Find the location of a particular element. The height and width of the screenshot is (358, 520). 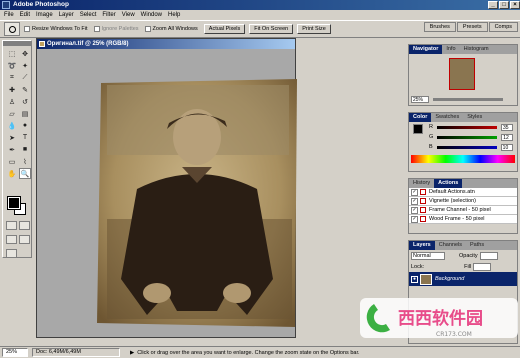

ignore-palettes-checkbox: Ignore Palettes is located at coordinates (116, 29).